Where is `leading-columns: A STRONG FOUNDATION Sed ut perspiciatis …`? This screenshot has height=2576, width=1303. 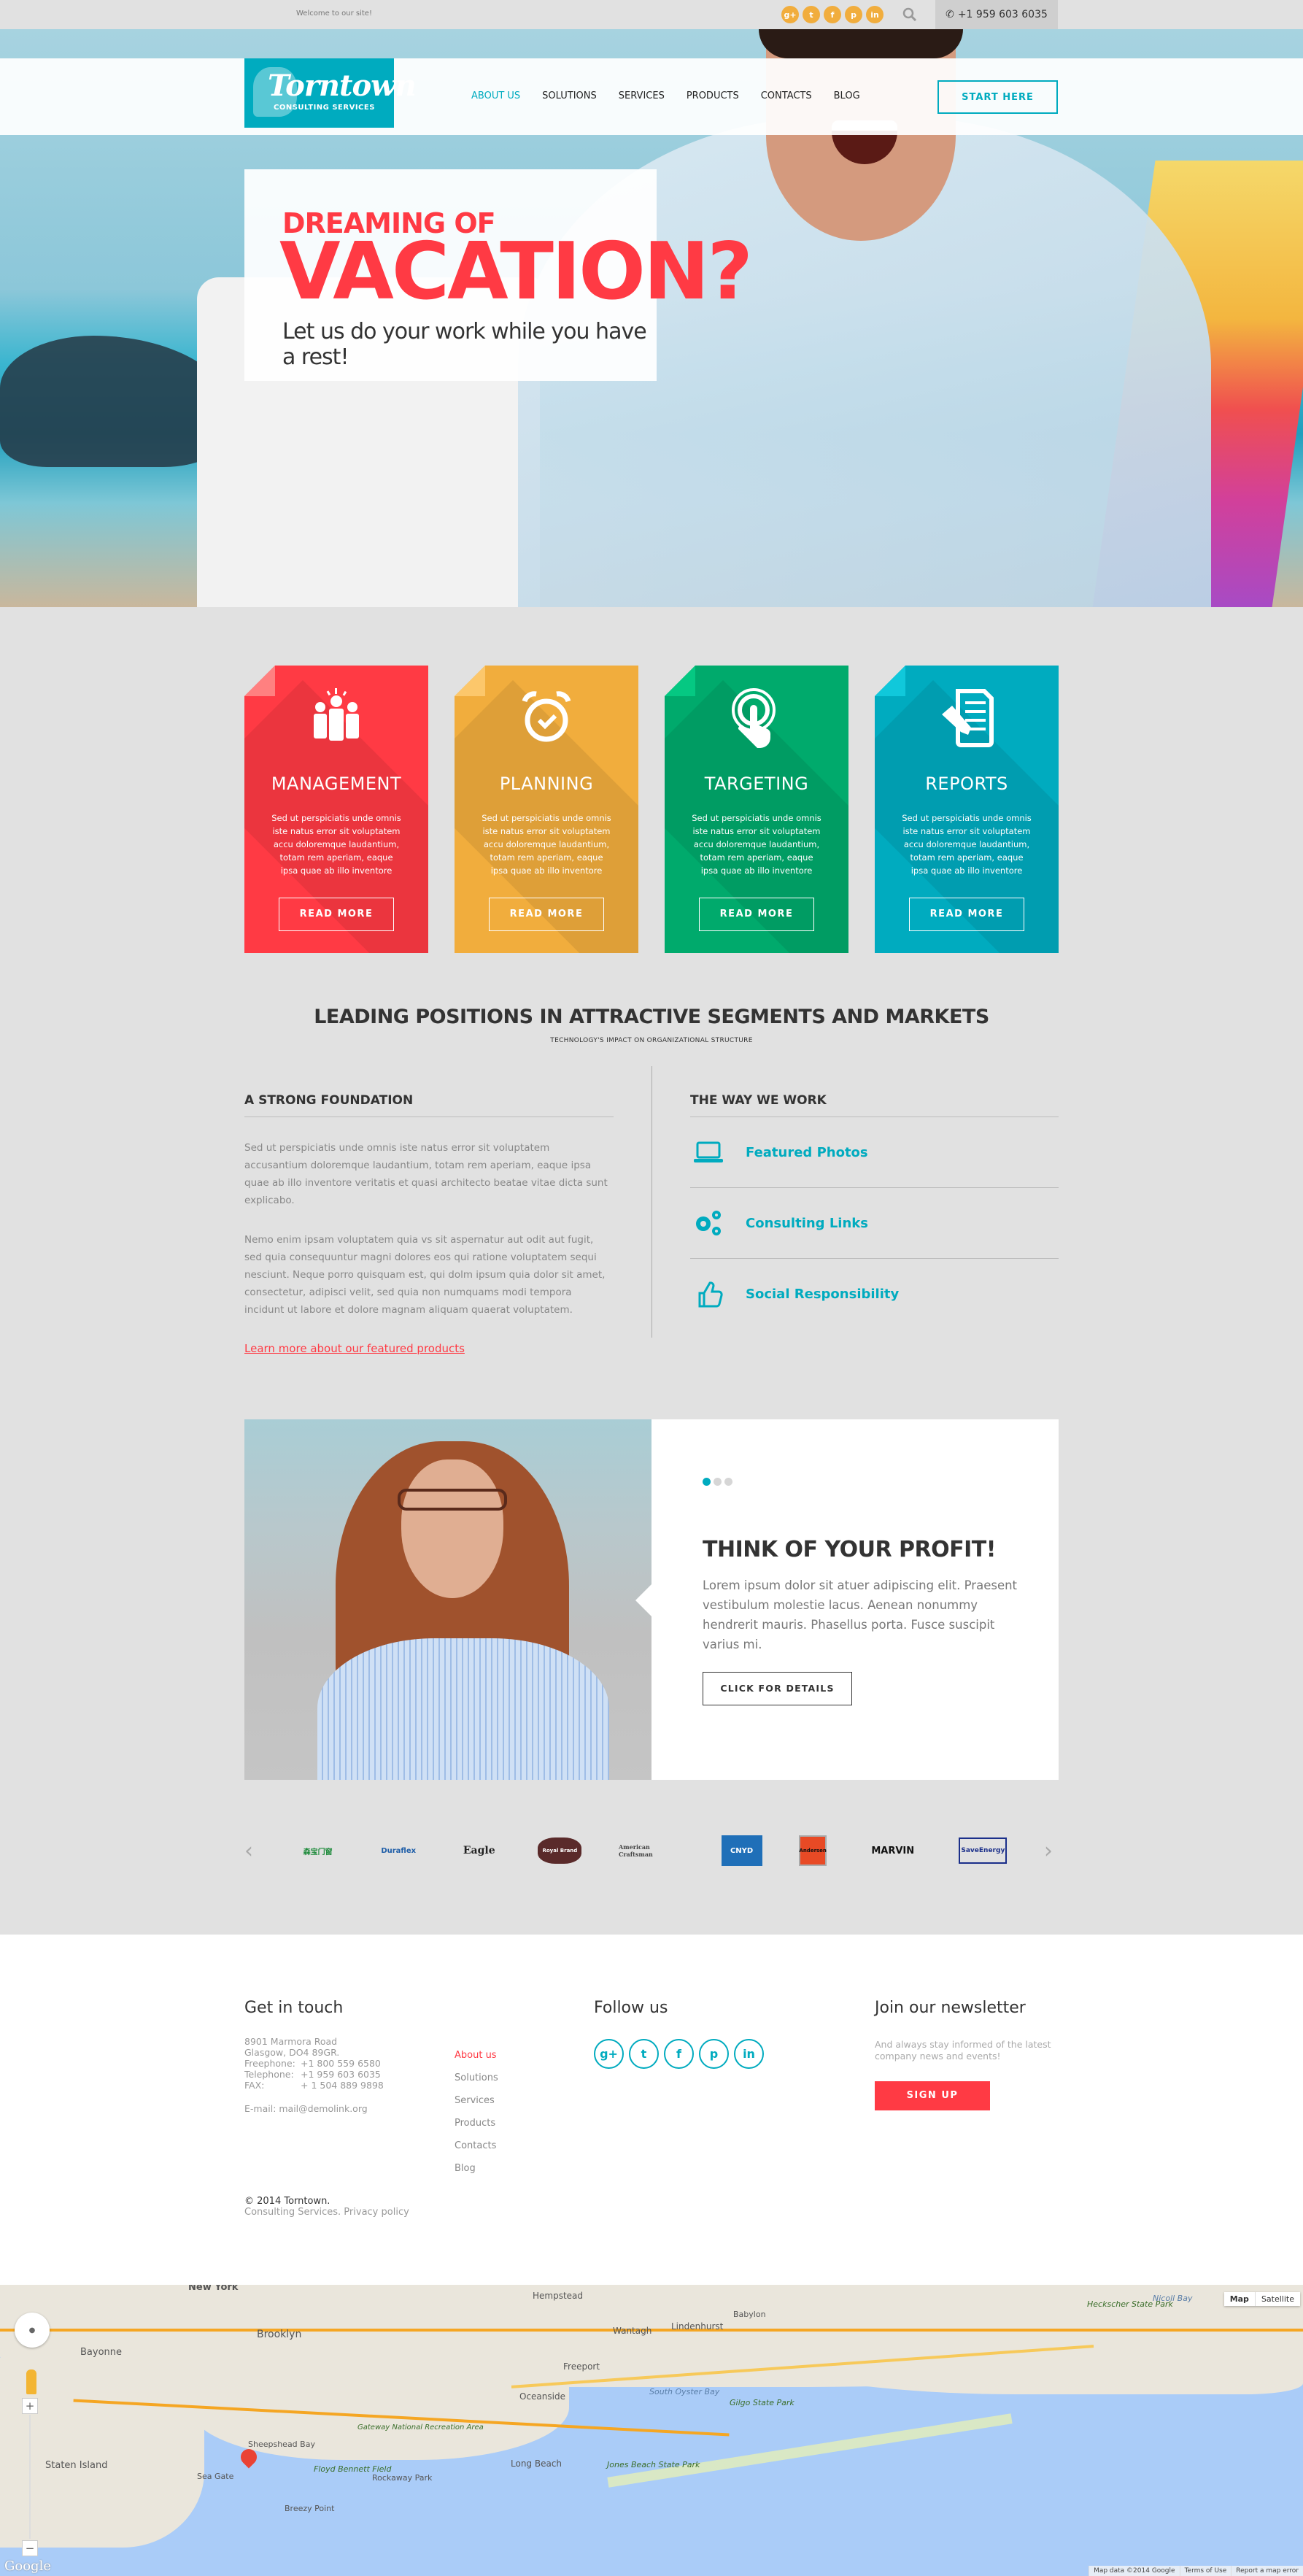
leading-columns: A STRONG FOUNDATION Sed ut perspiciatis … is located at coordinates (651, 1210).